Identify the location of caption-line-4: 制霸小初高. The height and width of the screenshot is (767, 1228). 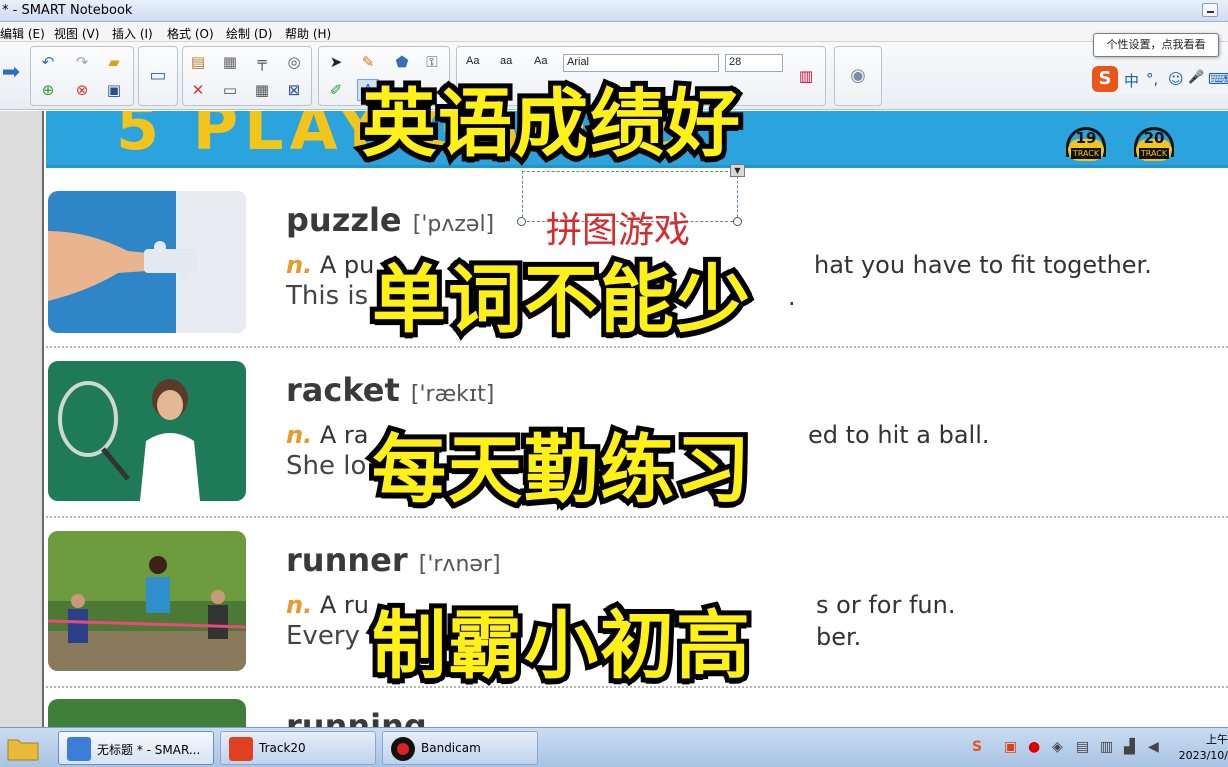
(561, 646).